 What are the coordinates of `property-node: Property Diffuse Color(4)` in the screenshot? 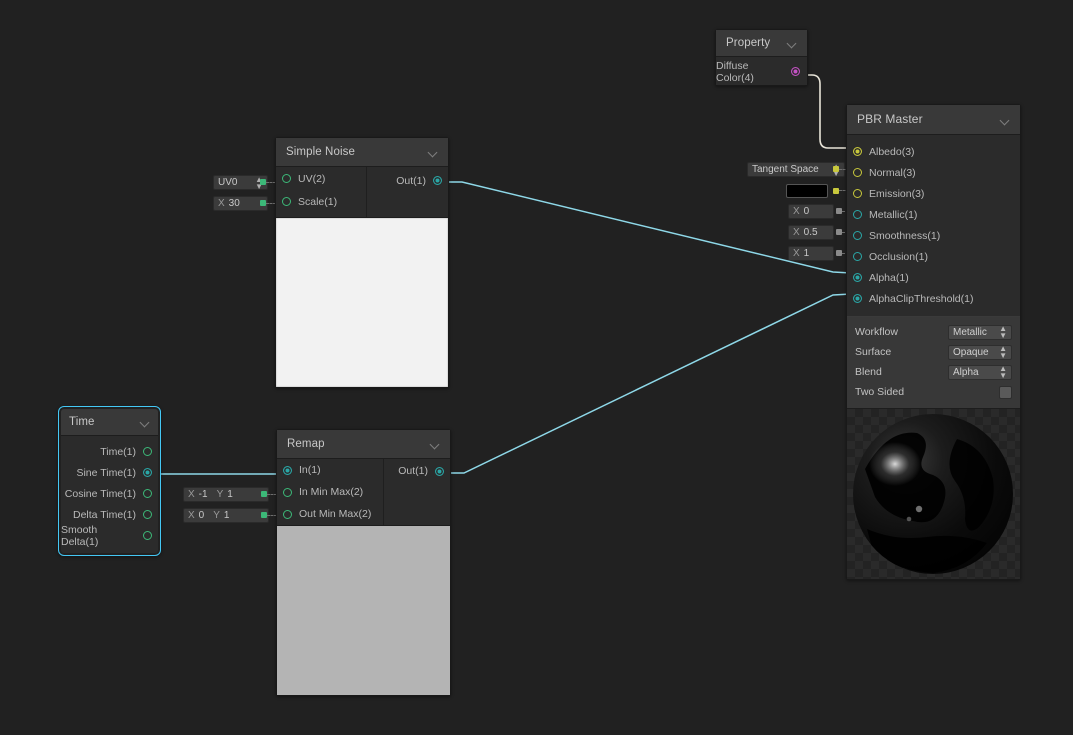 It's located at (761, 57).